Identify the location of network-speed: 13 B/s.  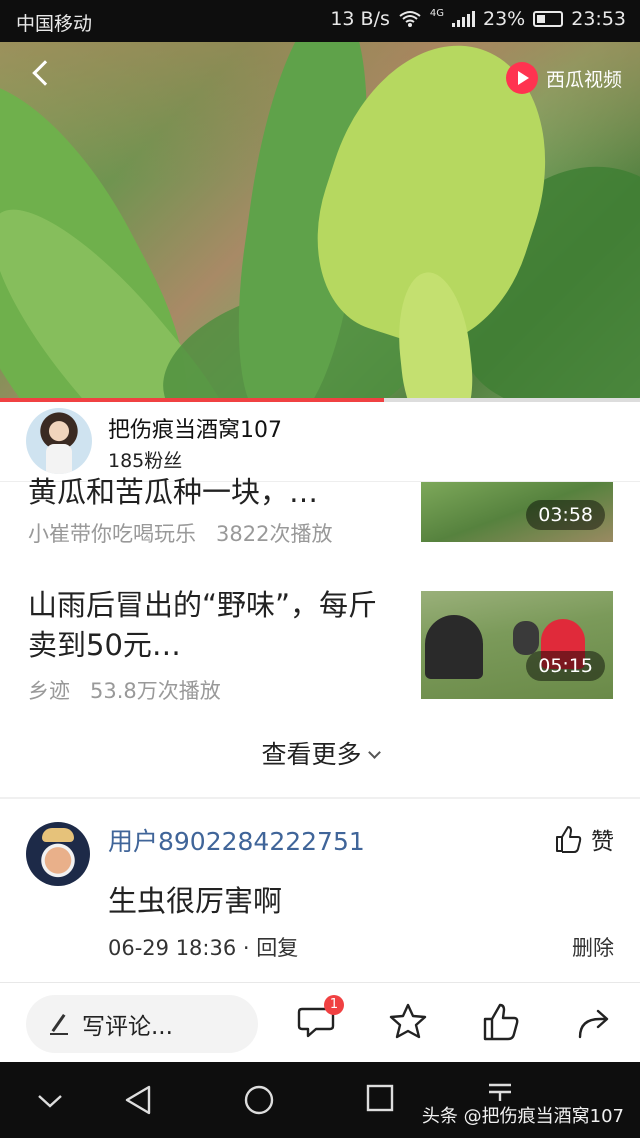
(360, 19).